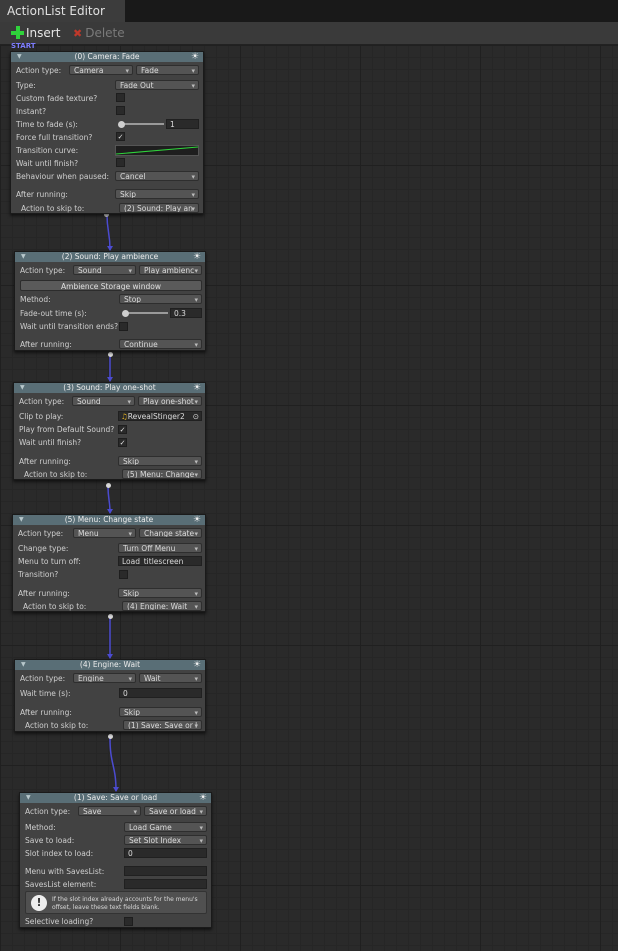  What do you see at coordinates (110, 665) in the screenshot?
I see `node-header: ▼ (4) Engine: Wait ☀` at bounding box center [110, 665].